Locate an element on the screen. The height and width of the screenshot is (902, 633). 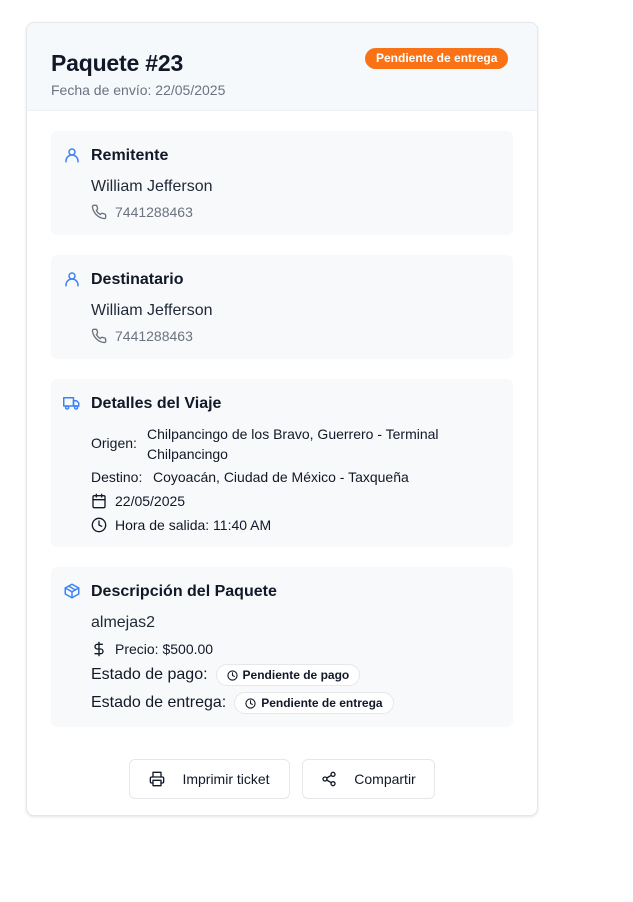
package-price: Precio: $500.00 is located at coordinates (164, 649).